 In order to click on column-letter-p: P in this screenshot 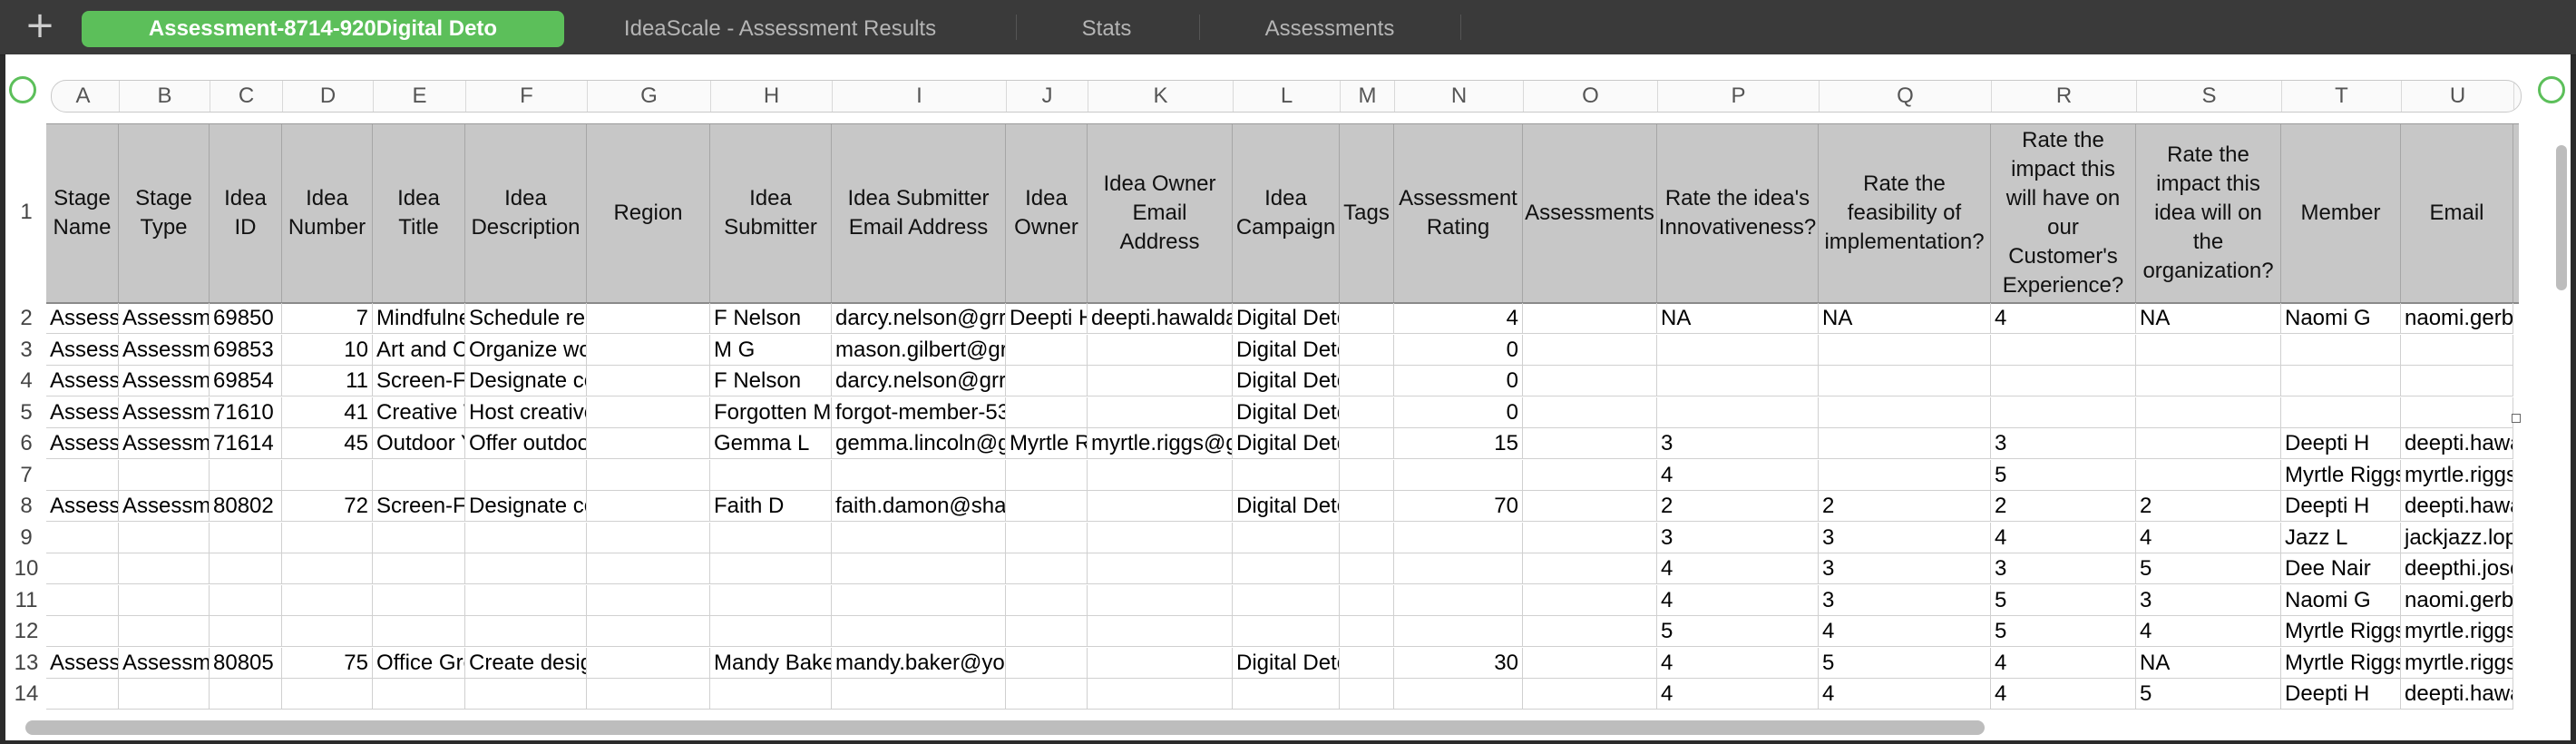, I will do `click(1739, 96)`.